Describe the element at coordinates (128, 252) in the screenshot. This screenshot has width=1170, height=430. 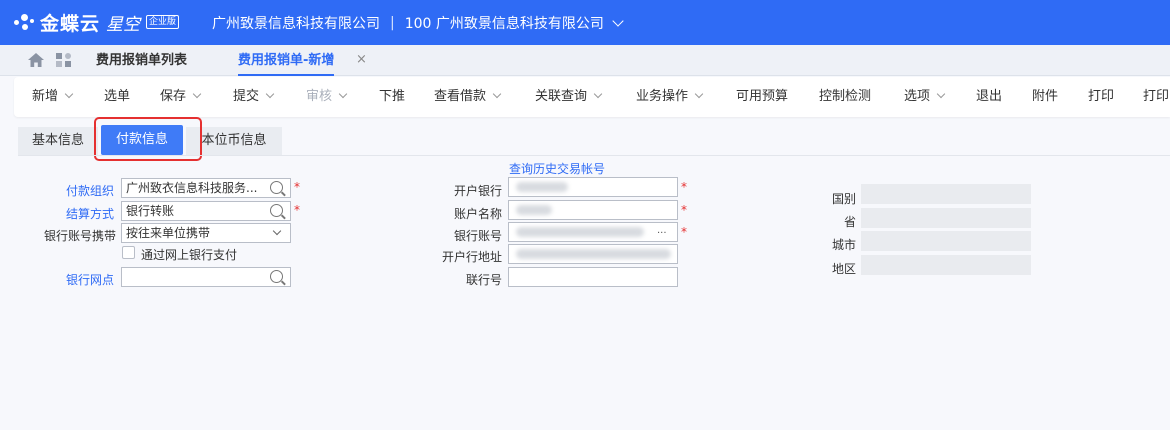
I see `online-pay-checkbox` at that location.